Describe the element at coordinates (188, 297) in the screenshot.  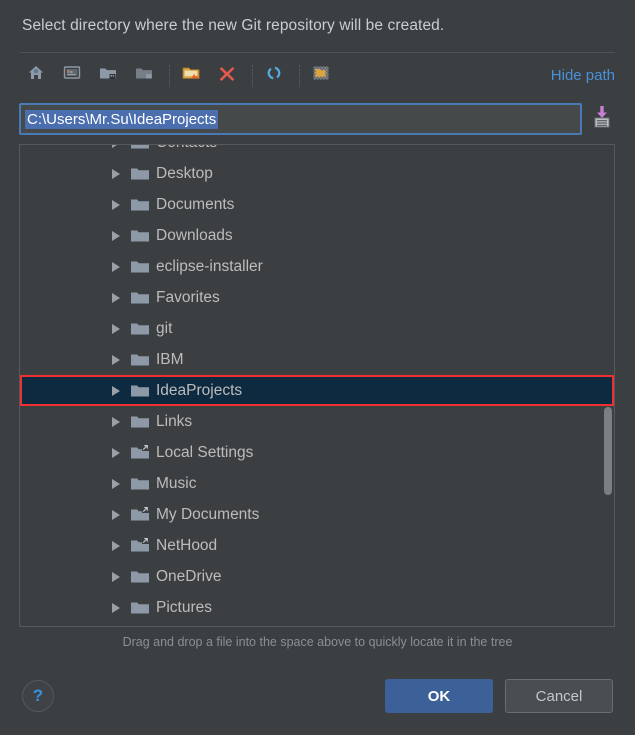
I see `tree-row-label: Favorites` at that location.